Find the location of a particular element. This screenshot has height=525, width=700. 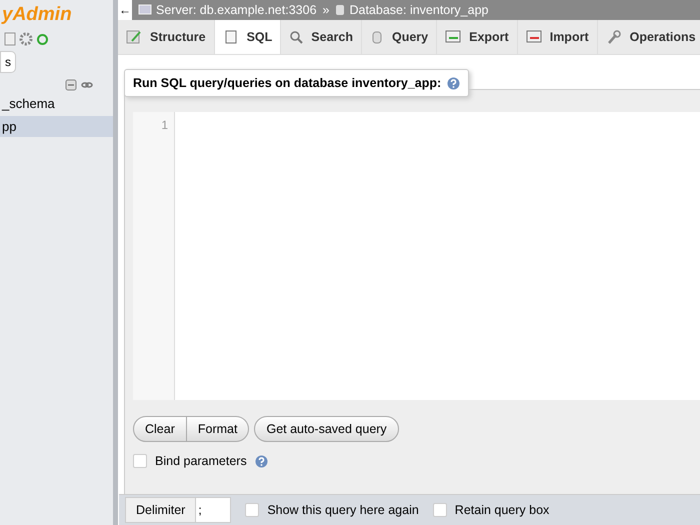

tab: Structure is located at coordinates (166, 37).